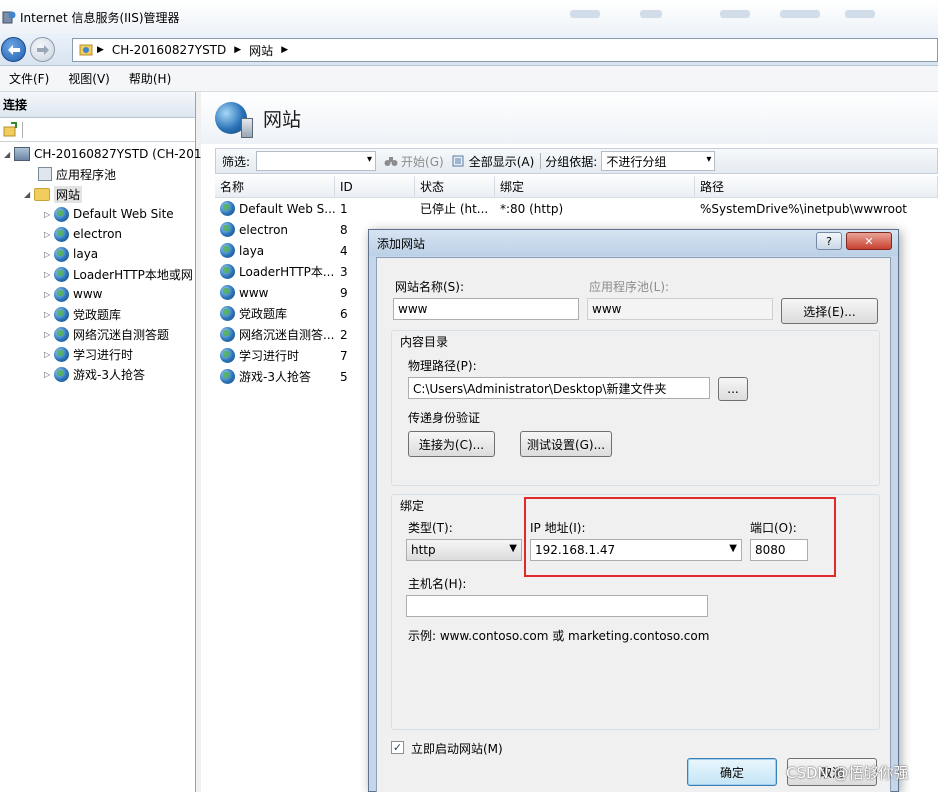 This screenshot has width=938, height=792. What do you see at coordinates (73, 294) in the screenshot?
I see `tree-site-node: ▷ www` at bounding box center [73, 294].